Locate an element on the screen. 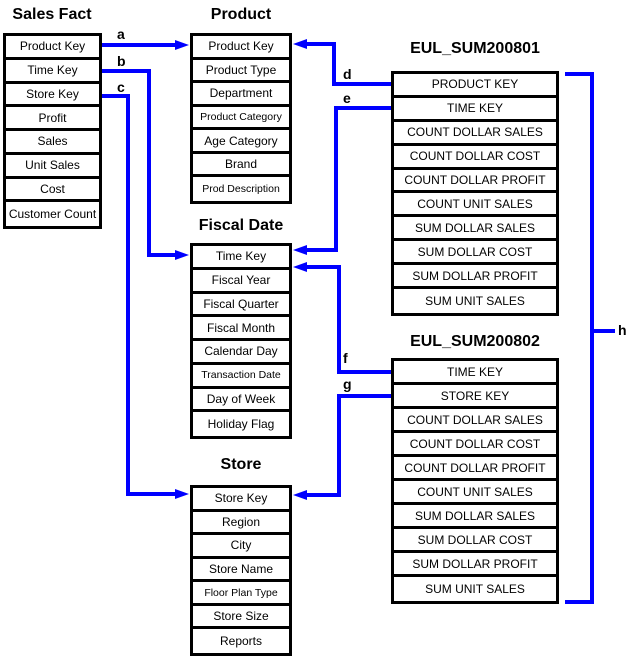  connector-label-e: e is located at coordinates (347, 98).